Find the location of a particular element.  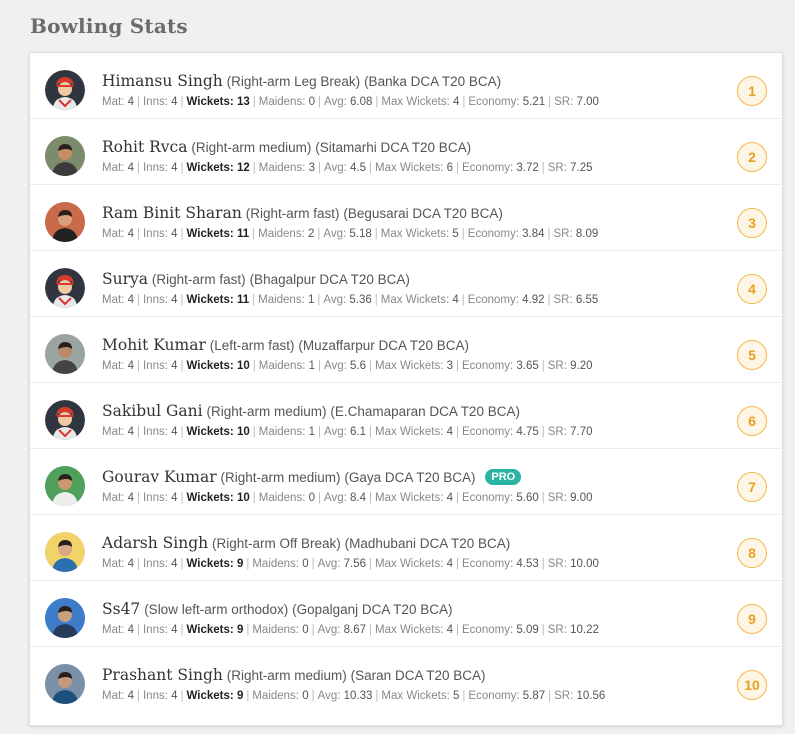

rank-badge: 5 is located at coordinates (752, 355).